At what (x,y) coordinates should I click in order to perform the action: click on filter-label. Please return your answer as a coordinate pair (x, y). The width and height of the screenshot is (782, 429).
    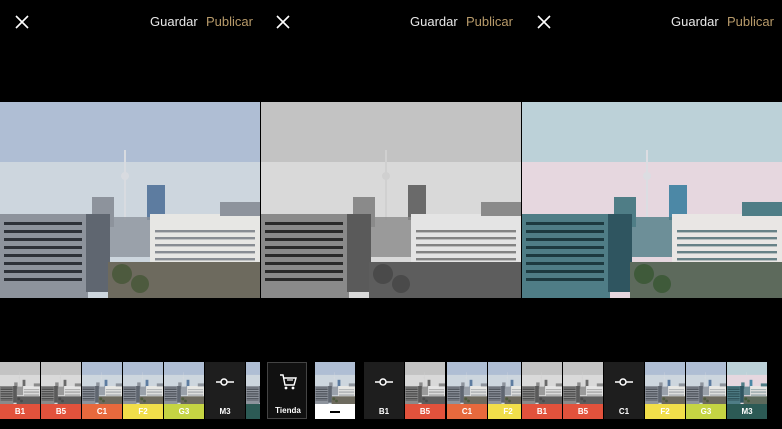
    Looking at the image, I should click on (253, 411).